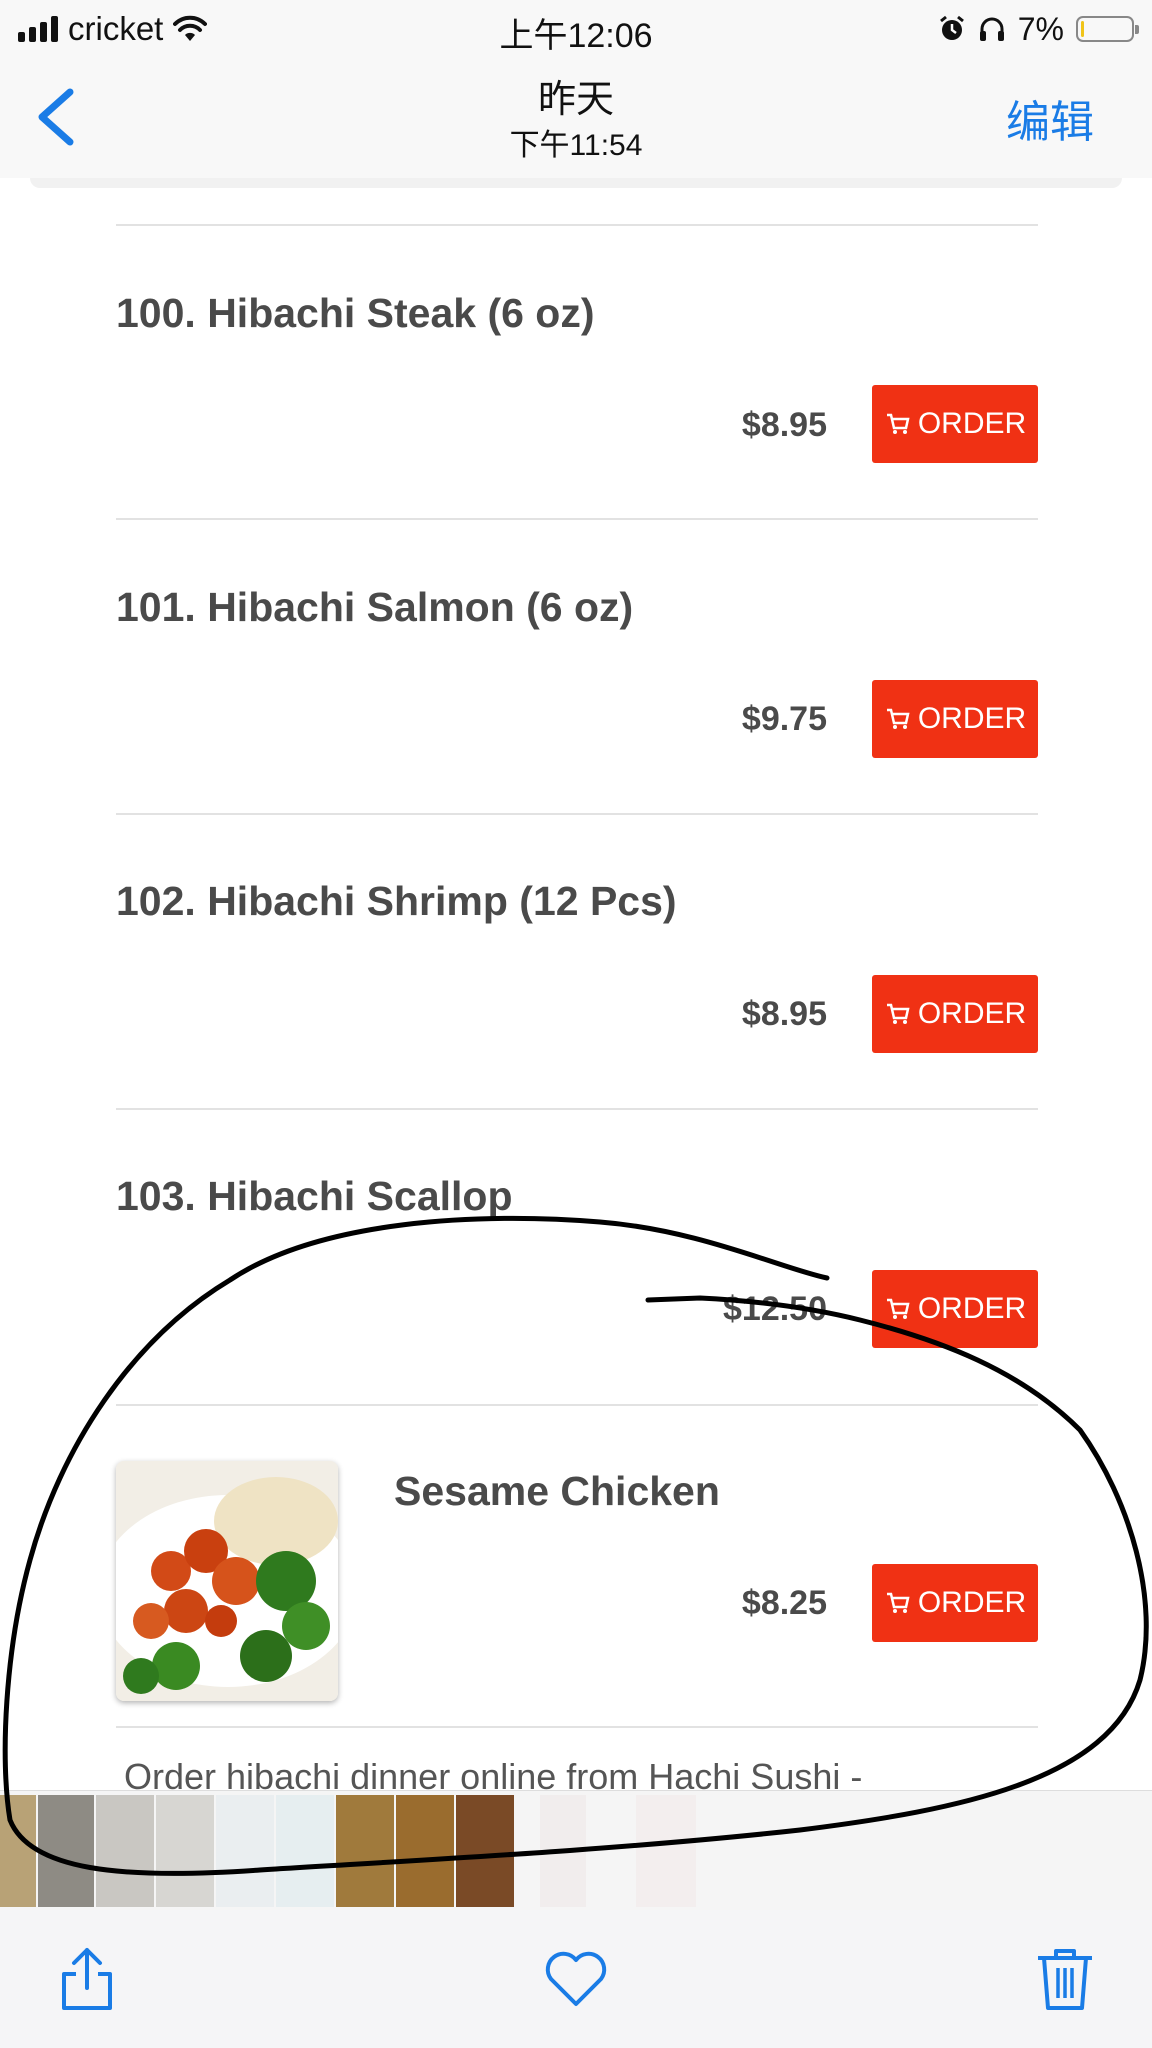 The width and height of the screenshot is (1152, 2048). What do you see at coordinates (1050, 118) in the screenshot?
I see `edit-button: 编辑` at bounding box center [1050, 118].